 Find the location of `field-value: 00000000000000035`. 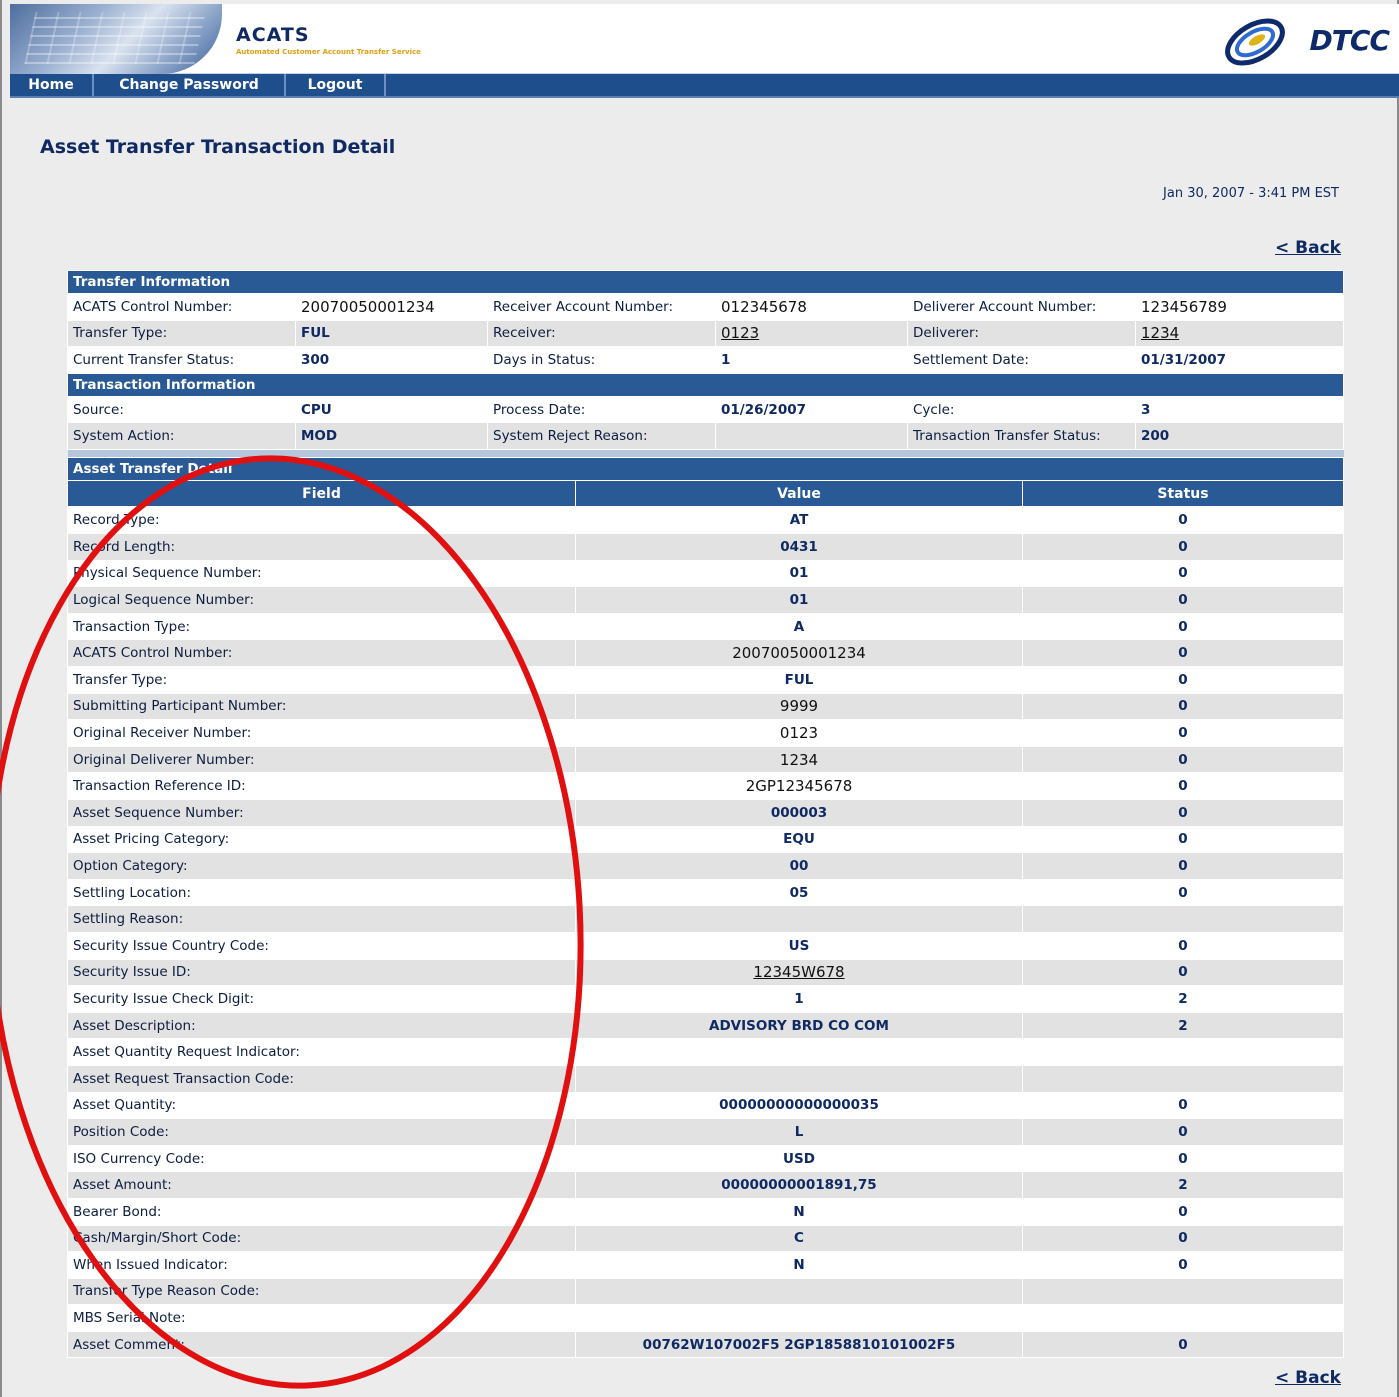

field-value: 00000000000000035 is located at coordinates (799, 1105).